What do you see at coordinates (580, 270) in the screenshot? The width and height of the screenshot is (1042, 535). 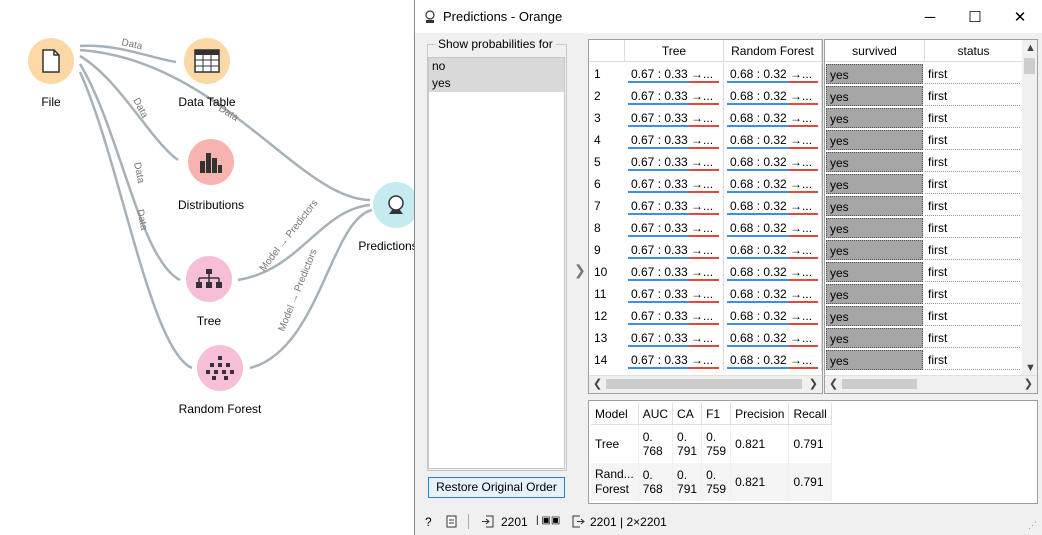 I see `collapse-controls-icon: ❯` at bounding box center [580, 270].